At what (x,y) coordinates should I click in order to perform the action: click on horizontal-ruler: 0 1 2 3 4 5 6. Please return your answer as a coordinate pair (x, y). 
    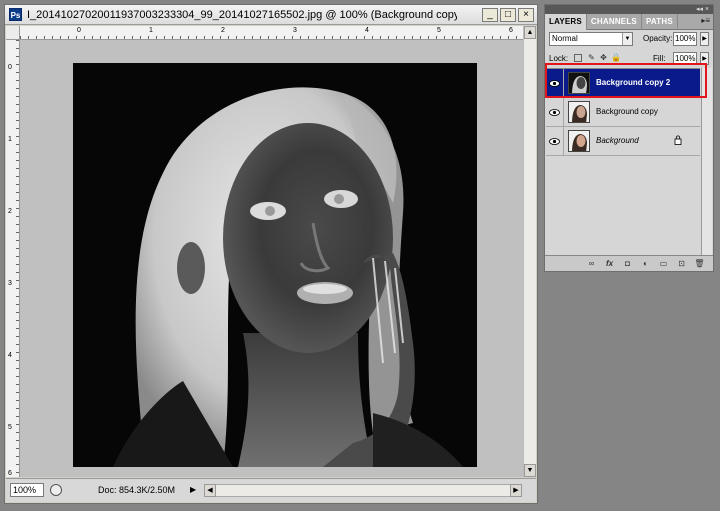
    Looking at the image, I should click on (271, 33).